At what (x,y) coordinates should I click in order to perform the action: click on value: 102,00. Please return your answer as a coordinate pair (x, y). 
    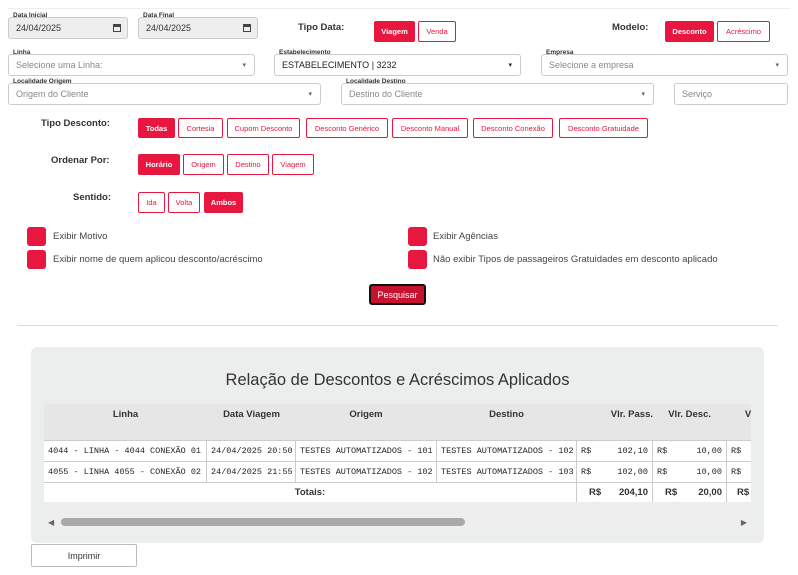
    Looking at the image, I should click on (632, 472).